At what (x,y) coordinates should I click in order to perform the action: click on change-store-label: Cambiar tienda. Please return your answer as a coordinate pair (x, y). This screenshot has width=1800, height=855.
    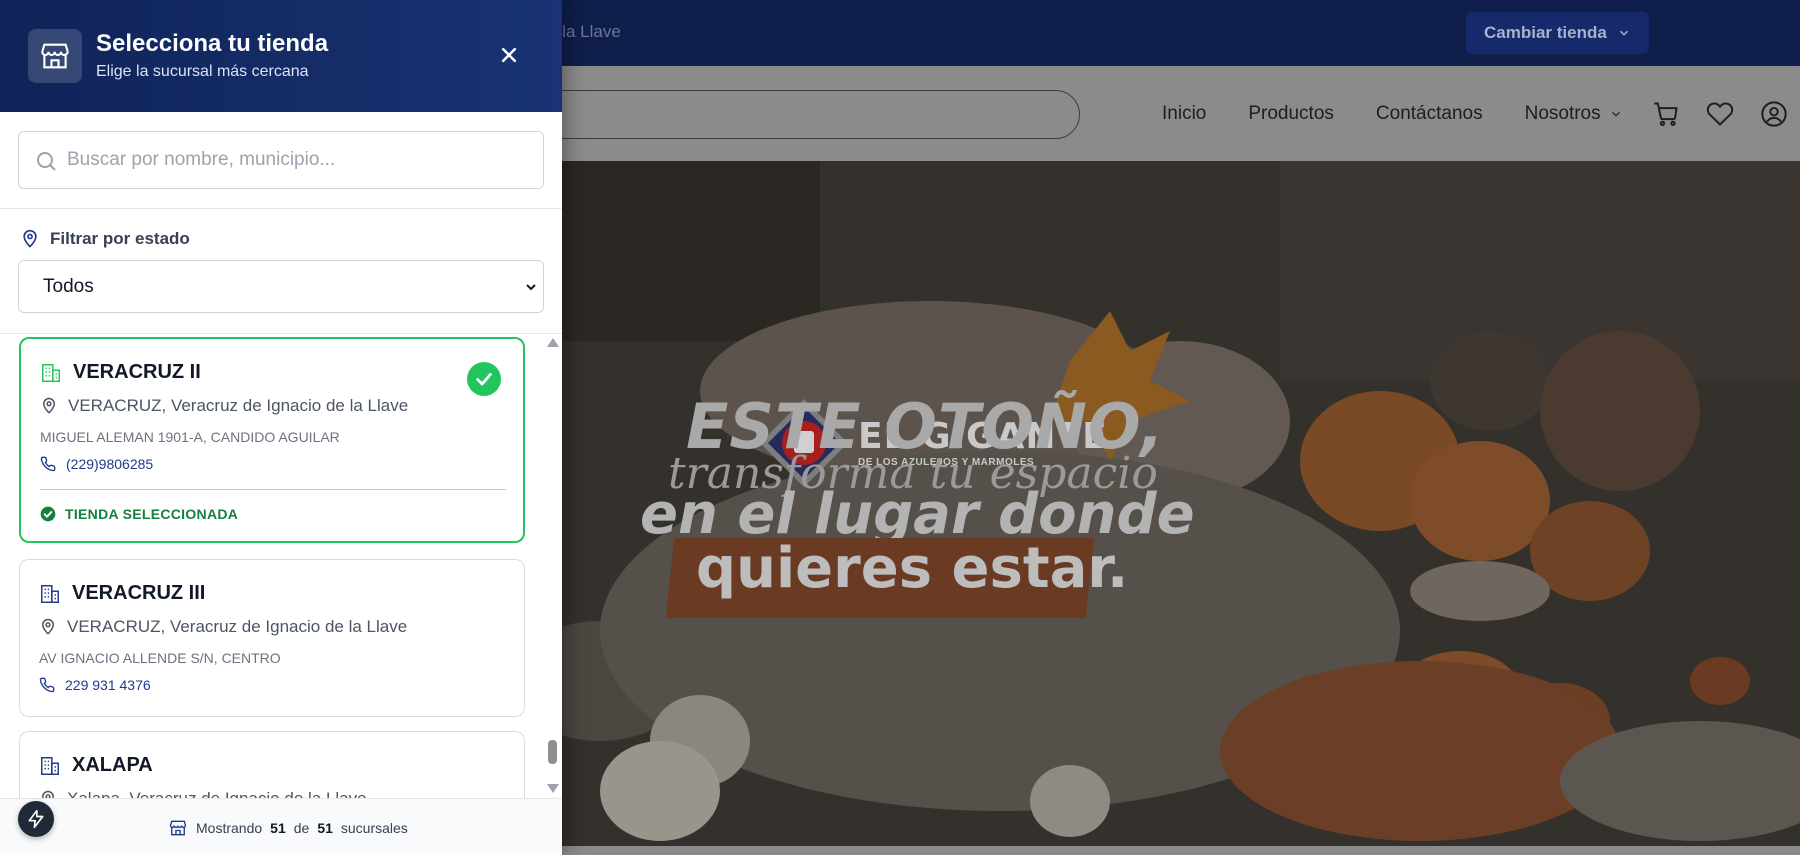
    Looking at the image, I should click on (1545, 32).